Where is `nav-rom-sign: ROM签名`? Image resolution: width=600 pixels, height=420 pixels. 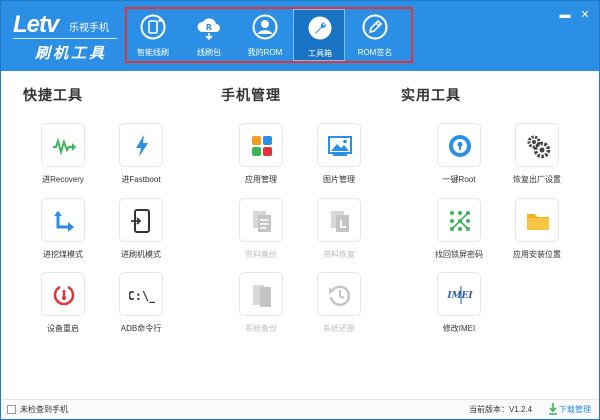
nav-rom-sign: ROM签名 is located at coordinates (375, 35).